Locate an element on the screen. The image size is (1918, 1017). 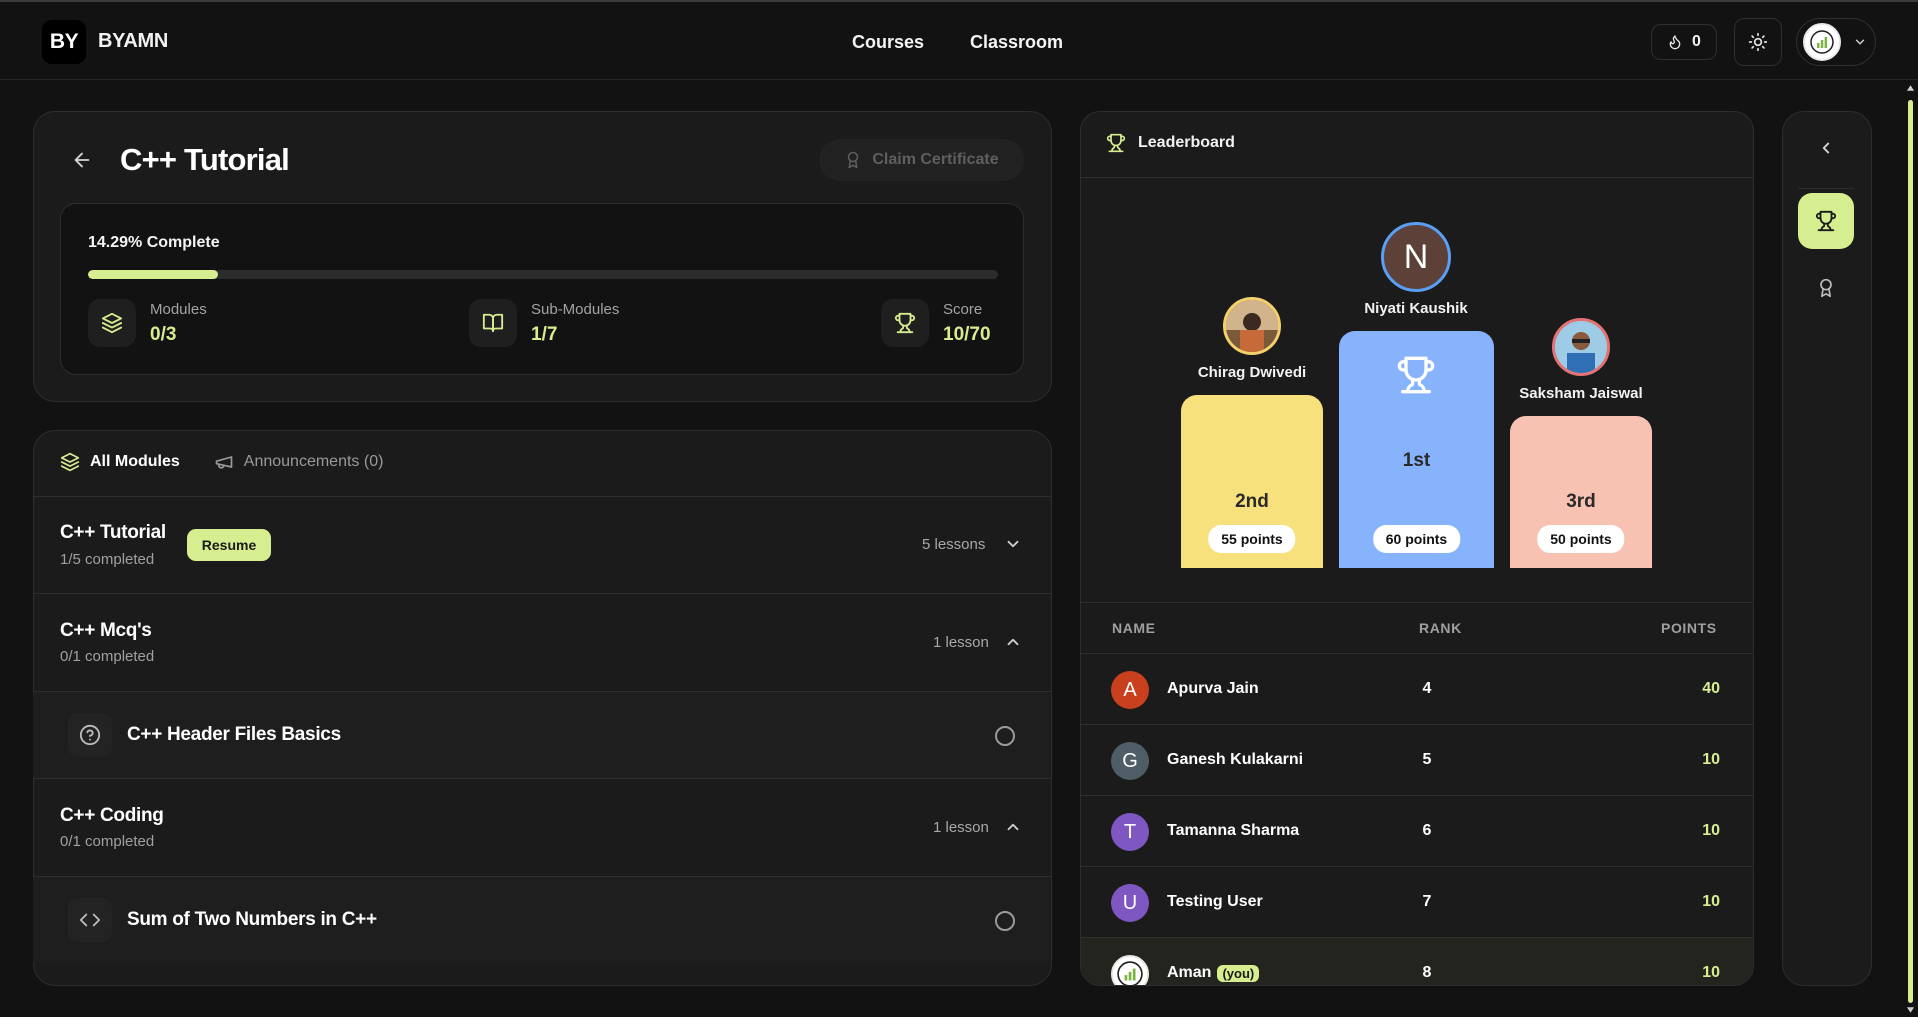
user-menu is located at coordinates (1836, 42).